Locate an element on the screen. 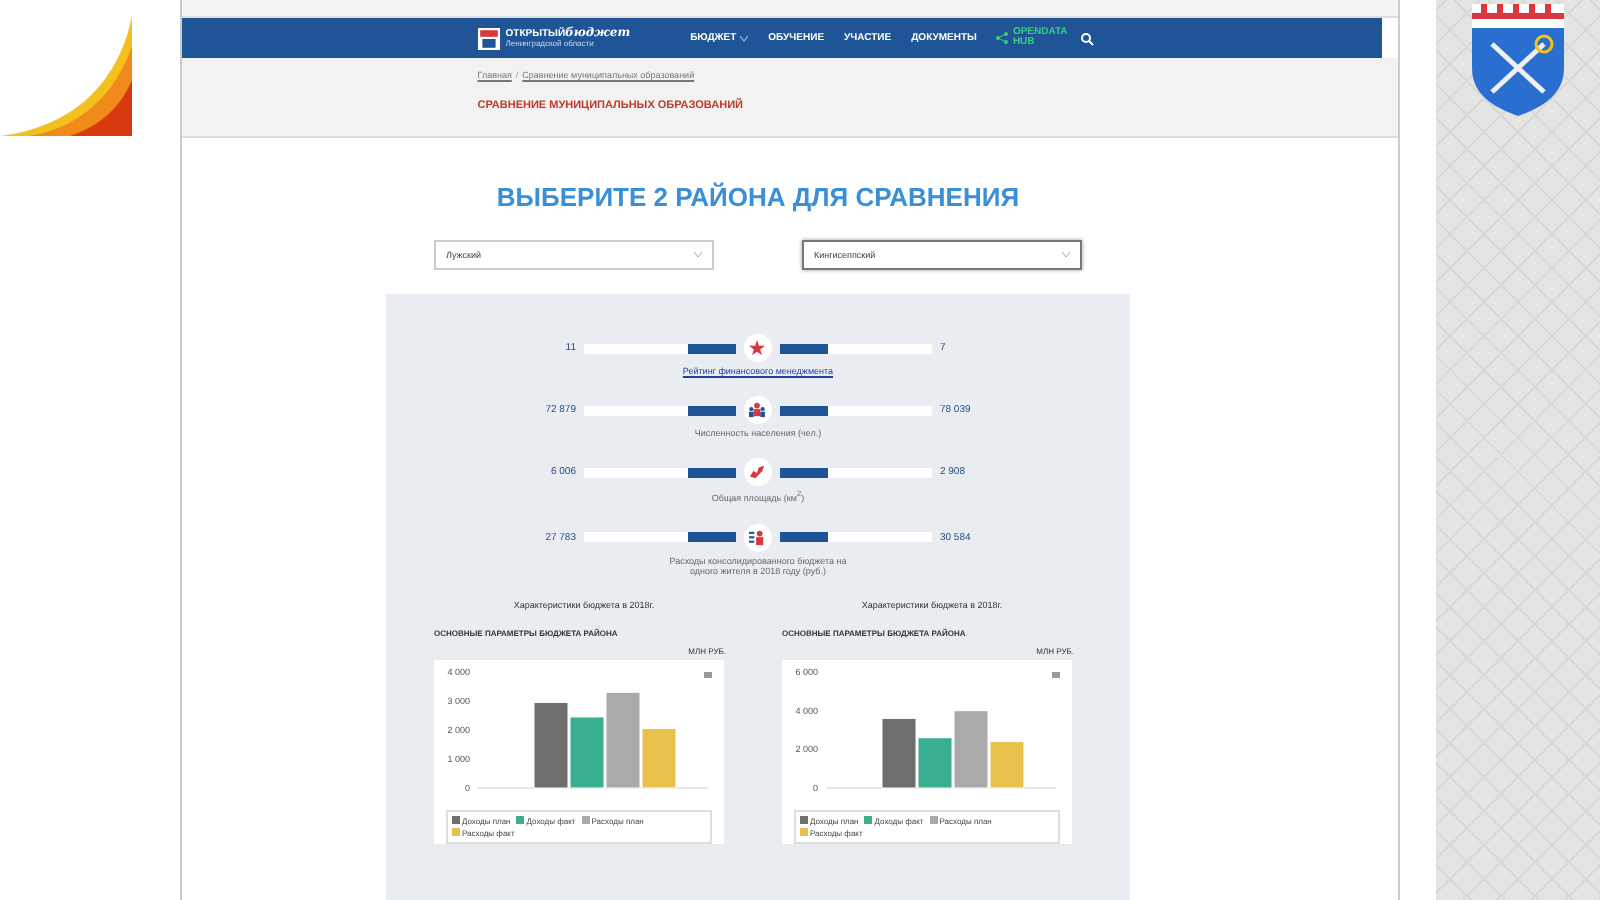 This screenshot has width=1600, height=900. comparison-heading: ВЫБЕРИТЕ 2 РАЙОНА ДЛЯ СРАВНЕНИЯ is located at coordinates (758, 197).